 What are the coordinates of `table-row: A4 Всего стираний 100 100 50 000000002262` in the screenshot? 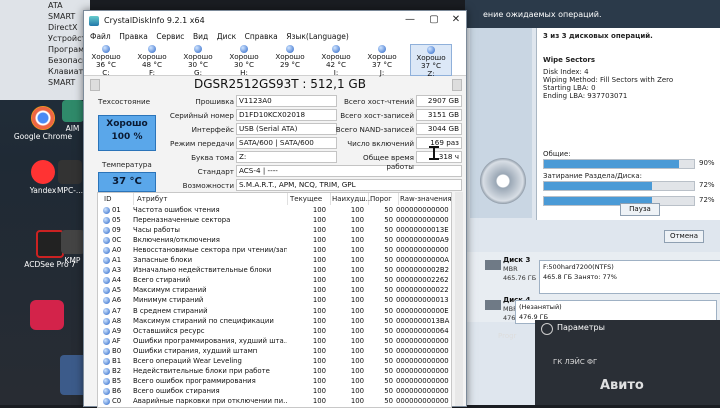 It's located at (274, 280).